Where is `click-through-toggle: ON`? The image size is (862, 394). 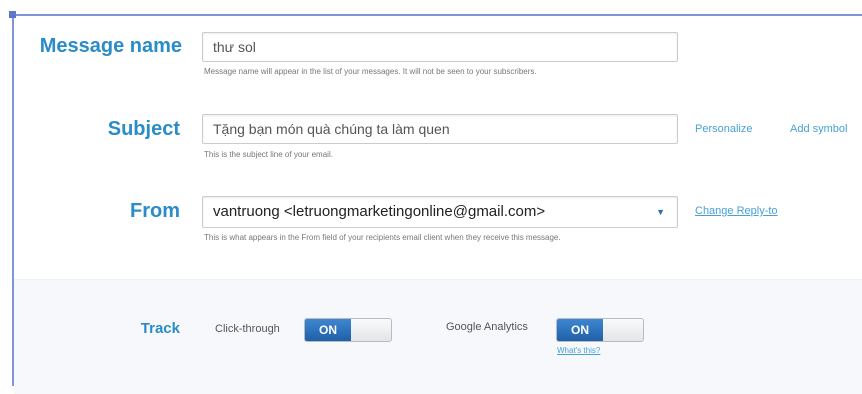
click-through-toggle: ON is located at coordinates (348, 330).